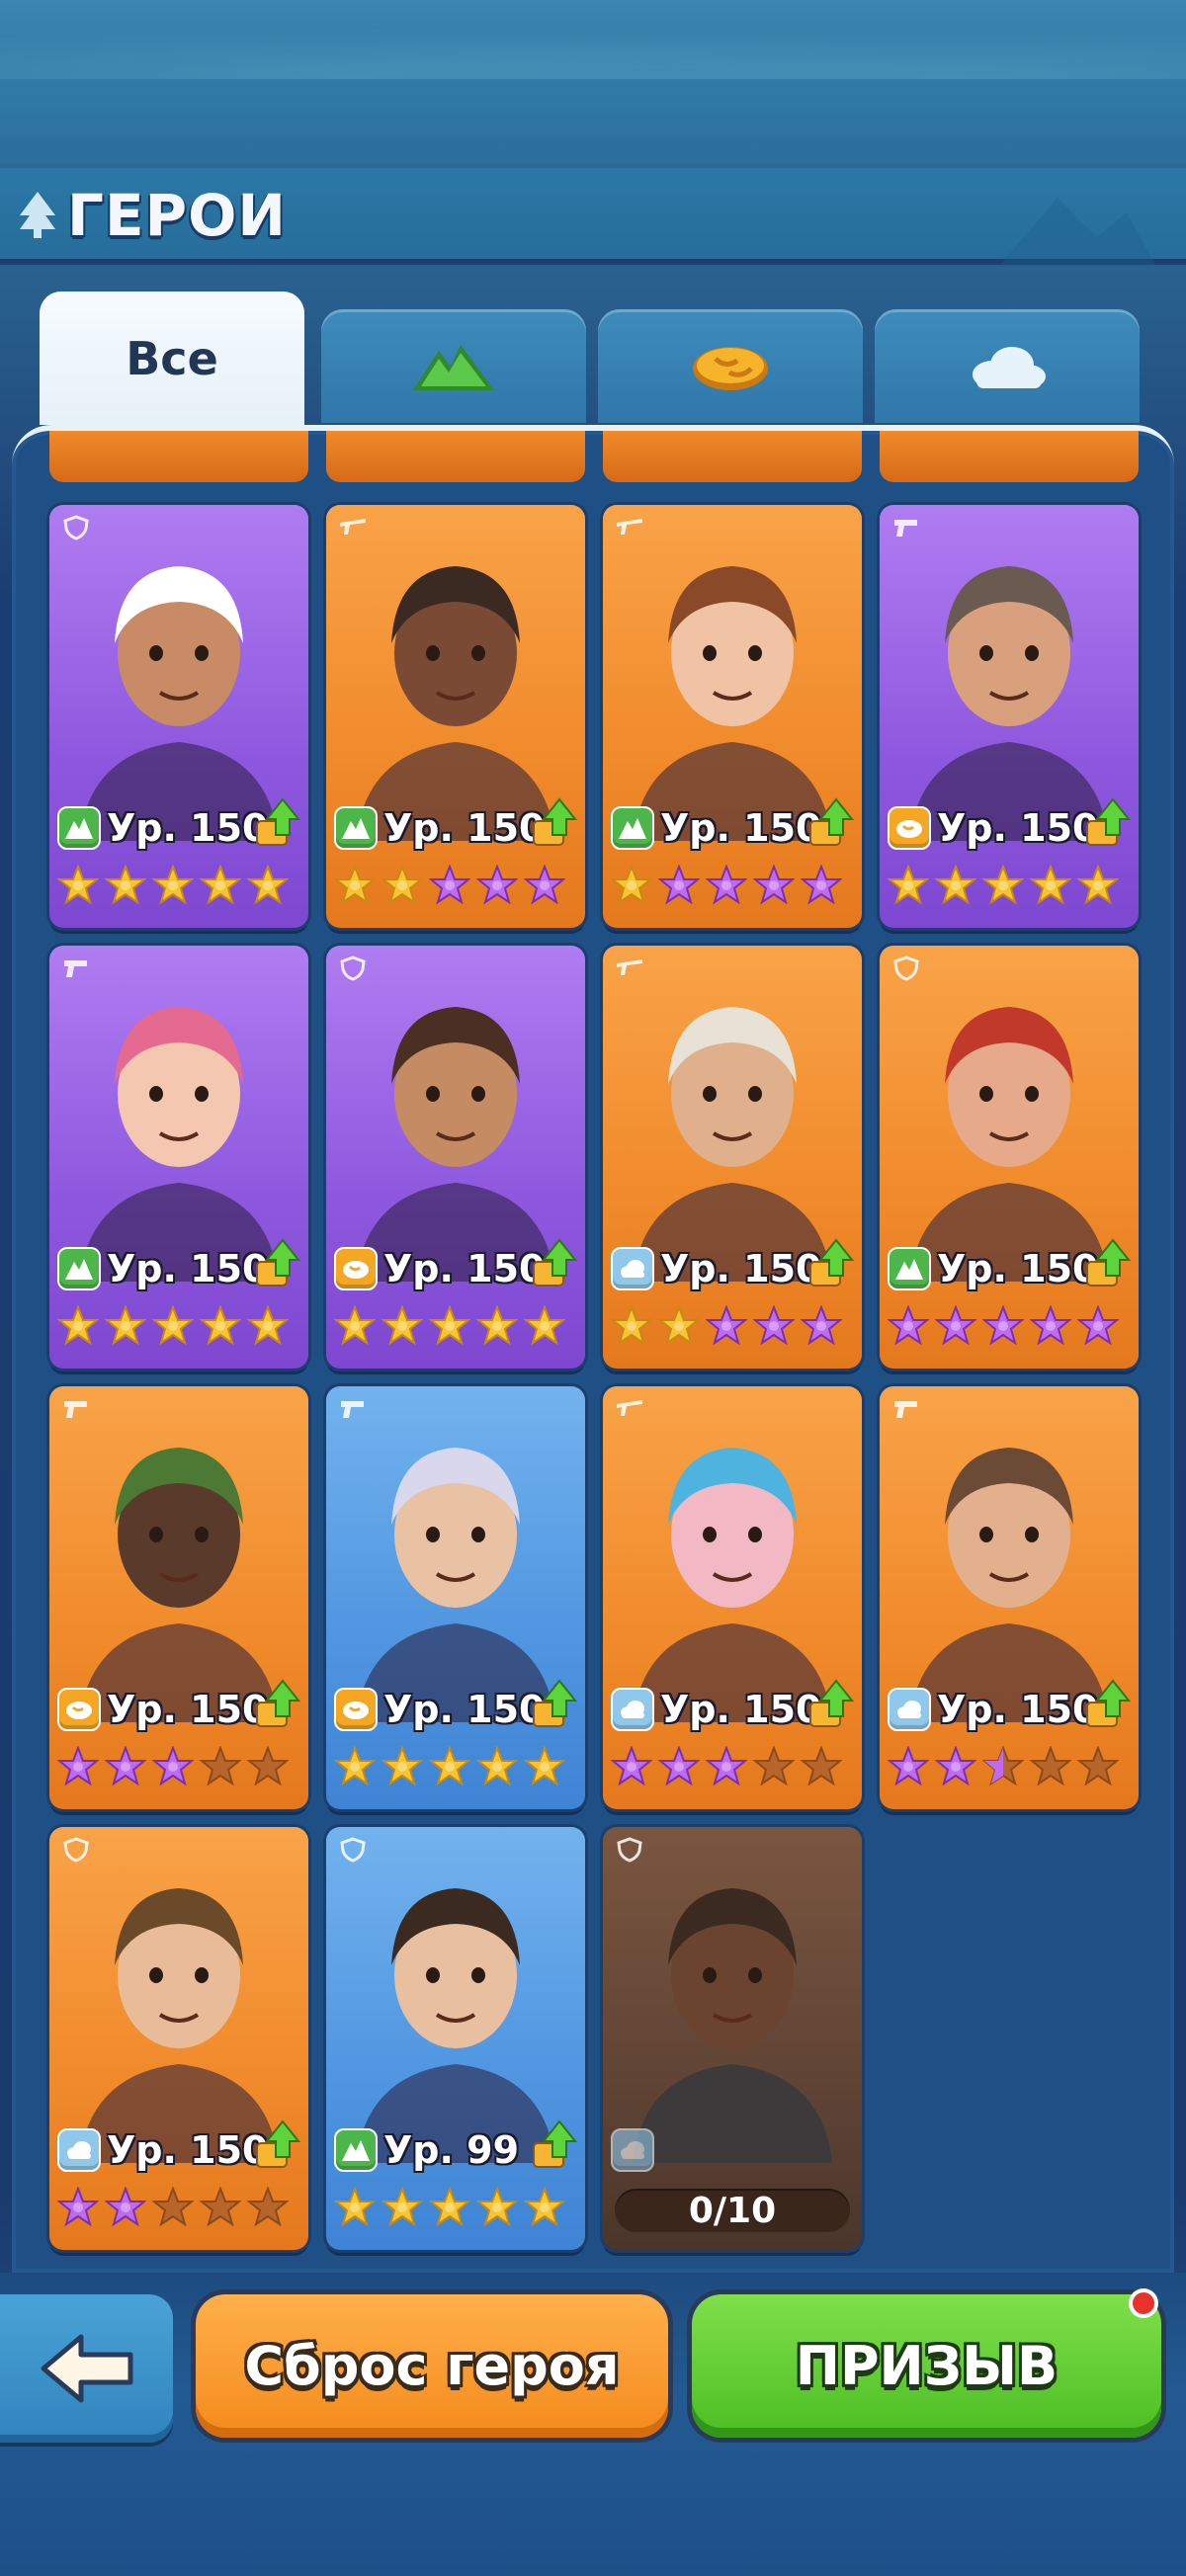 This screenshot has height=2576, width=1186. Describe the element at coordinates (732, 2210) in the screenshot. I see `fragment-progress: 0/10` at that location.